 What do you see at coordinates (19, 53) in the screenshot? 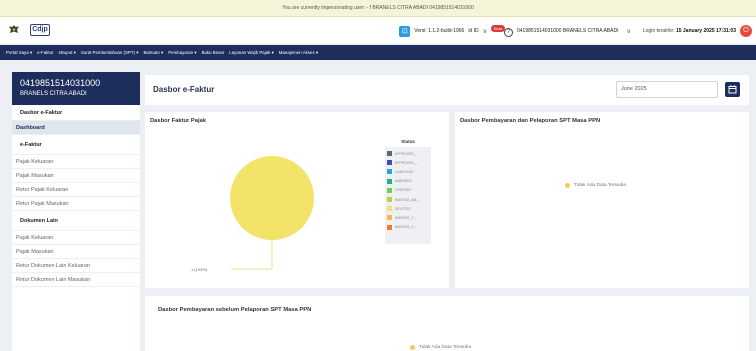
I see `nav-portal-saya: Portal Saya ▾` at bounding box center [19, 53].